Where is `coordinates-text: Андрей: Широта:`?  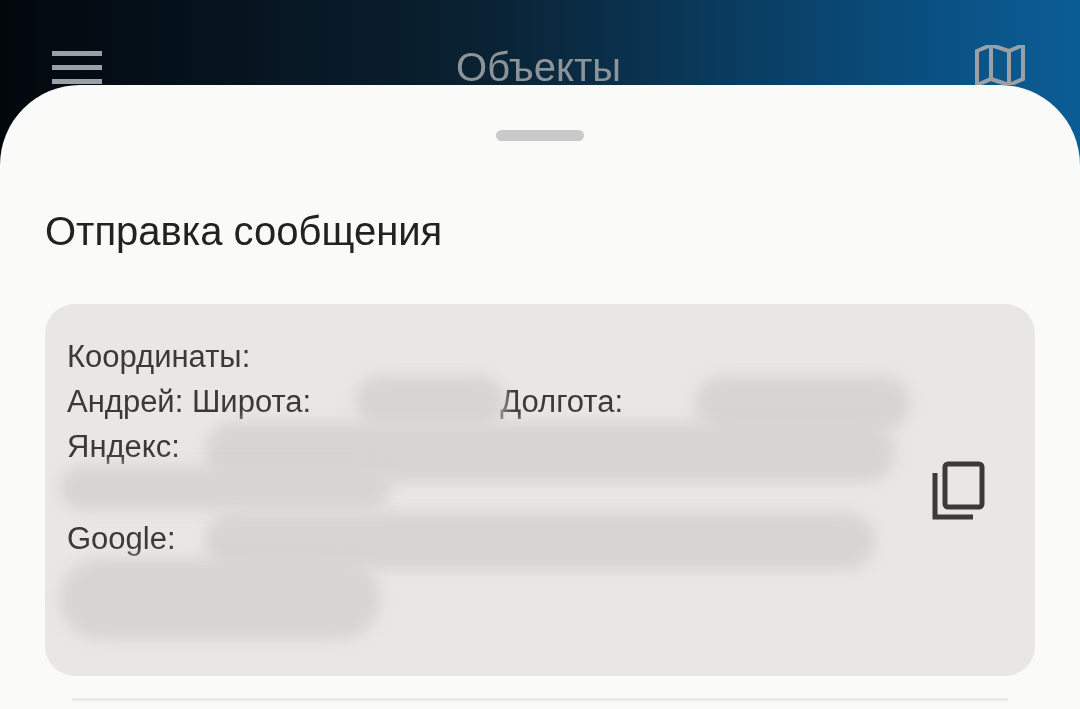
coordinates-text: Андрей: Широта: is located at coordinates (189, 401).